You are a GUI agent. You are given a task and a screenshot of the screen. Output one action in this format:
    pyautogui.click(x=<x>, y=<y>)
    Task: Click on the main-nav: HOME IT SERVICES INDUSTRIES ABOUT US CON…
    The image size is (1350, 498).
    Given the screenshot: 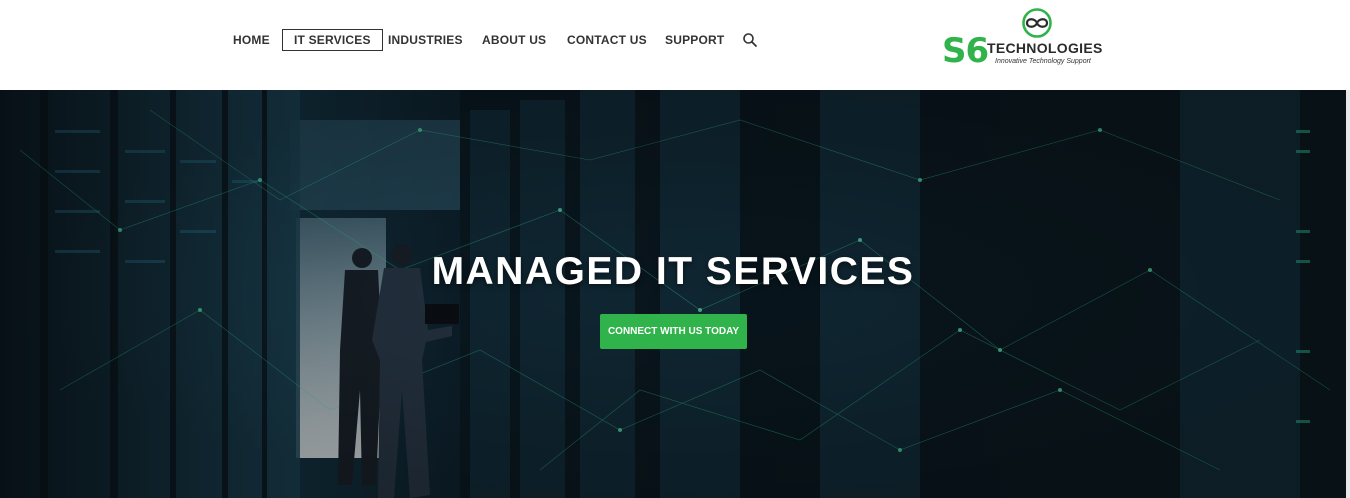 What is the action you would take?
    pyautogui.click(x=450, y=45)
    